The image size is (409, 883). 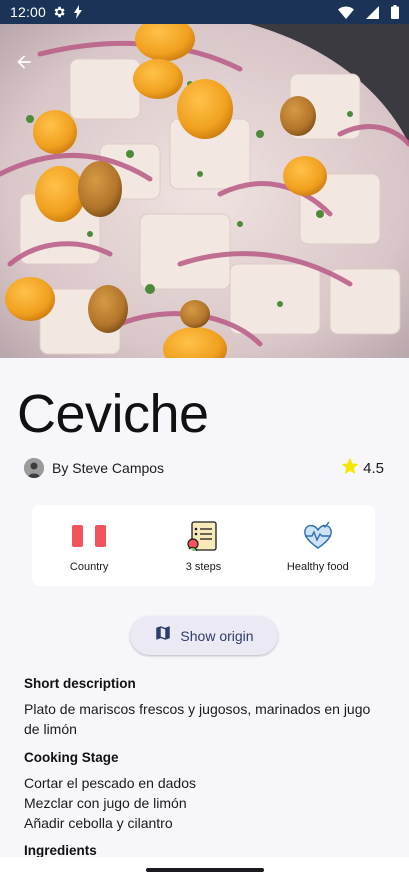 What do you see at coordinates (28, 12) in the screenshot?
I see `status-time: 12:00` at bounding box center [28, 12].